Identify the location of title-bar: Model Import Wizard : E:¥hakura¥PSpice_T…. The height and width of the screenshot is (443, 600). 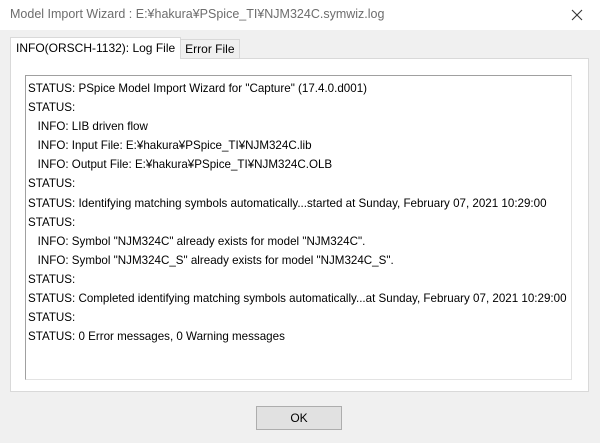
(300, 15).